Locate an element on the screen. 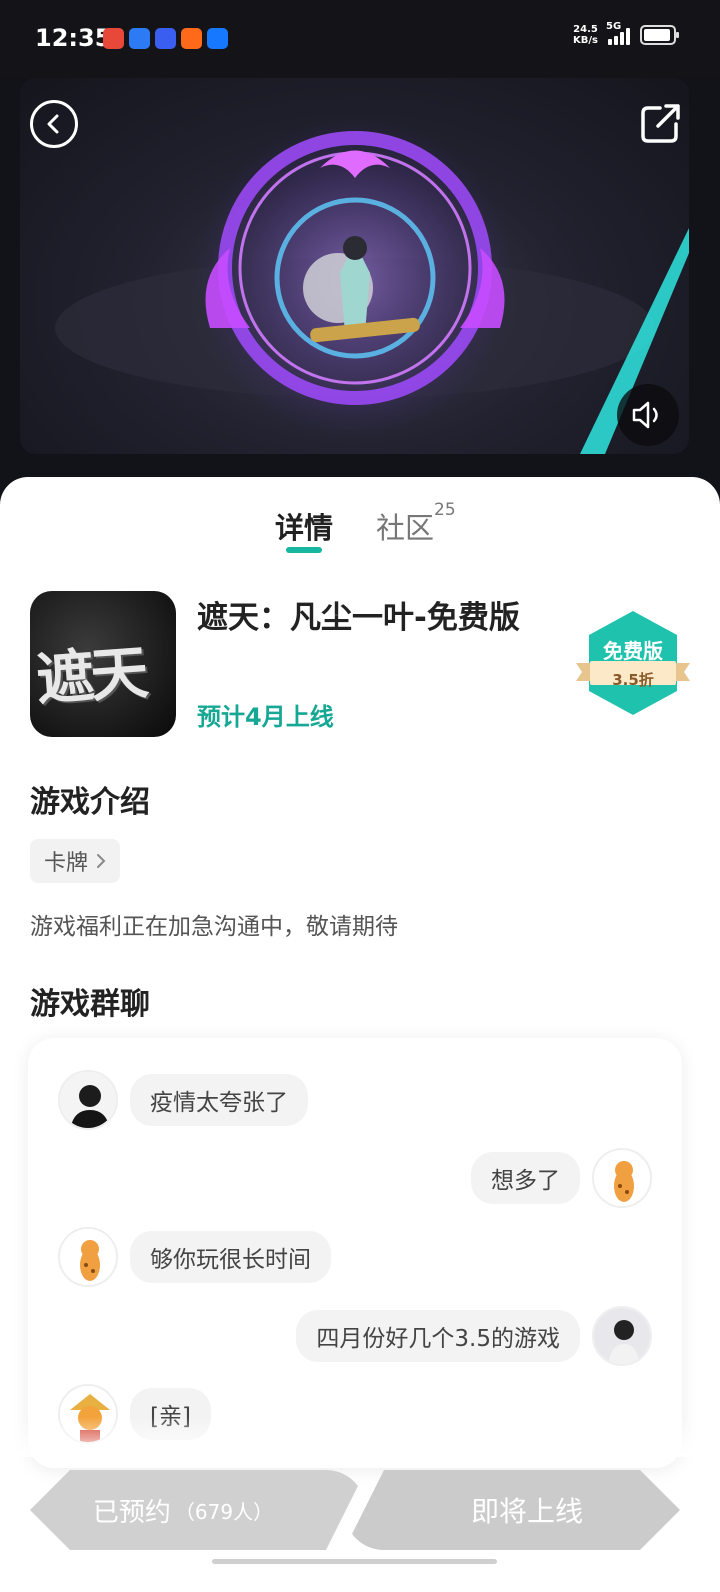 The height and width of the screenshot is (1592, 720). chat-message: 想多了 is located at coordinates (561, 1178).